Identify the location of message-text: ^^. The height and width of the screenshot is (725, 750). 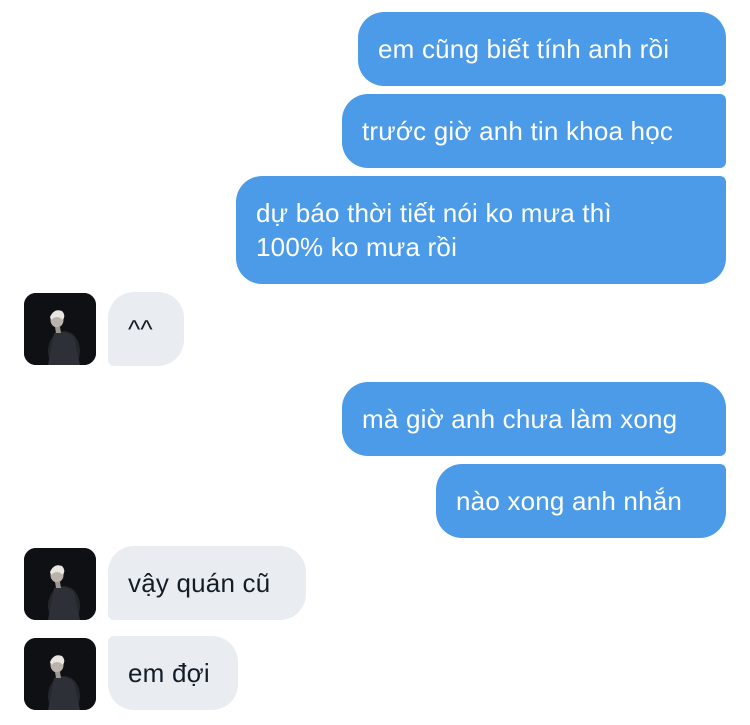
(140, 329).